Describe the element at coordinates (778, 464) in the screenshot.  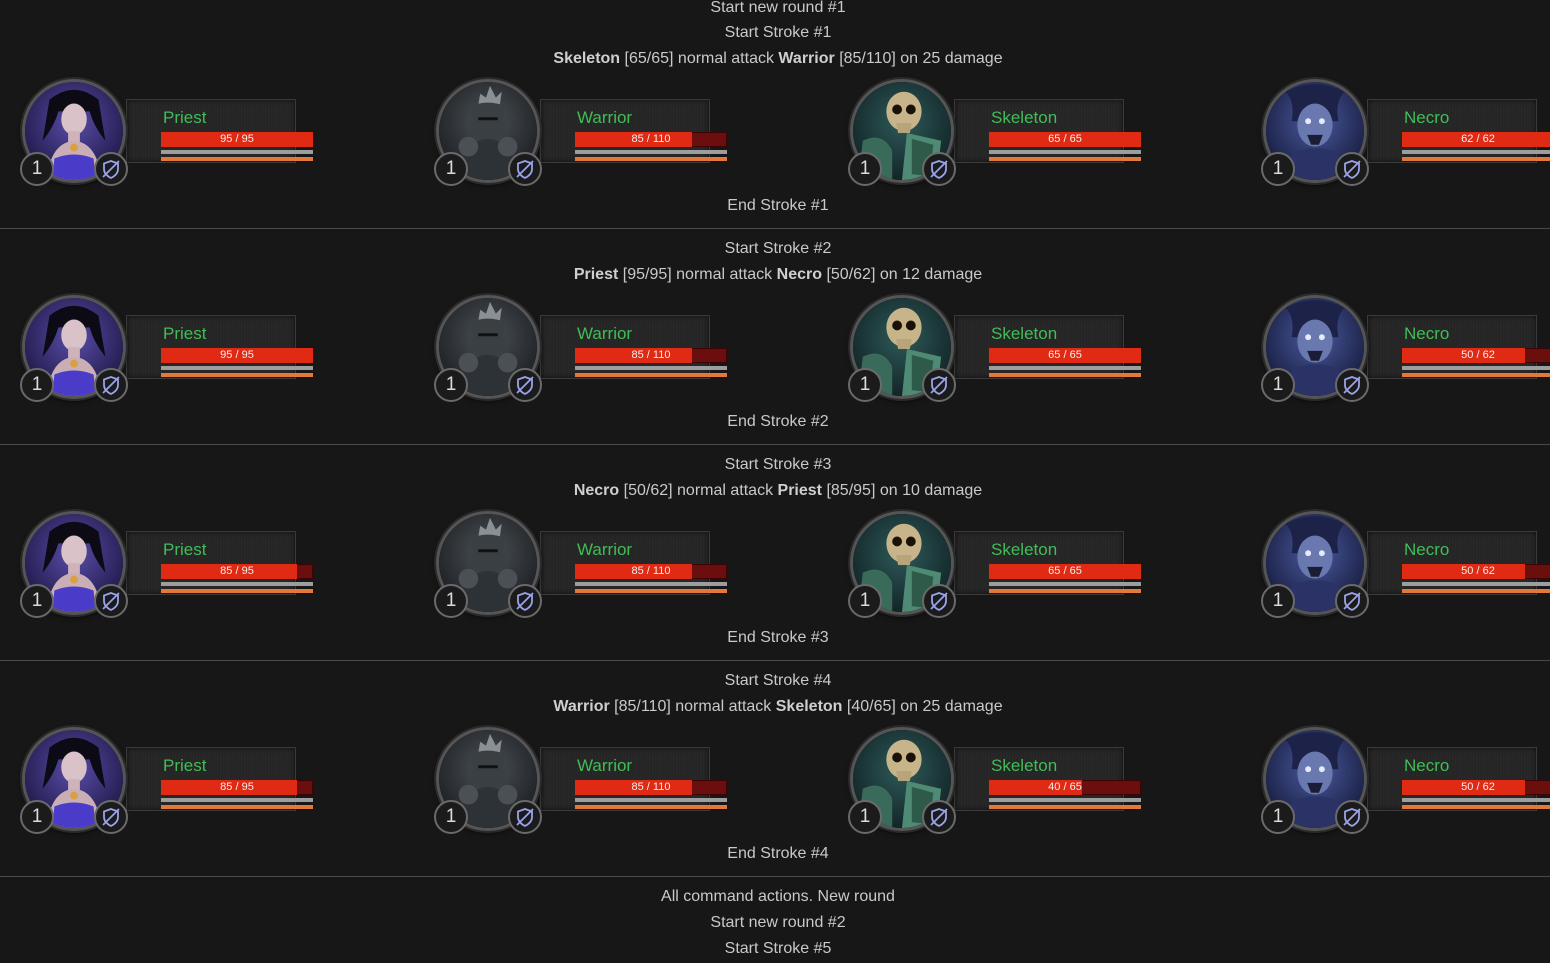
I see `stroke-start-line: Start Stroke #3` at that location.